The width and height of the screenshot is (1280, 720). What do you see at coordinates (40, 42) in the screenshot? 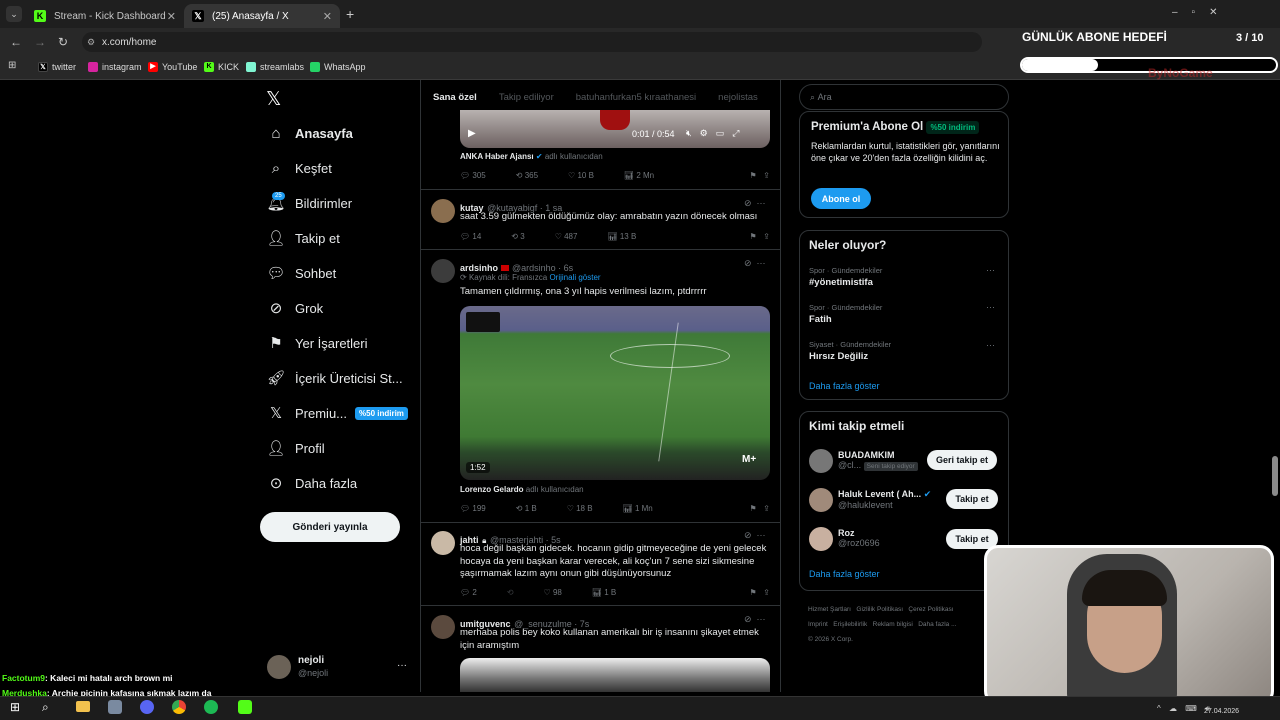
I see `forward-icon: →` at bounding box center [40, 42].